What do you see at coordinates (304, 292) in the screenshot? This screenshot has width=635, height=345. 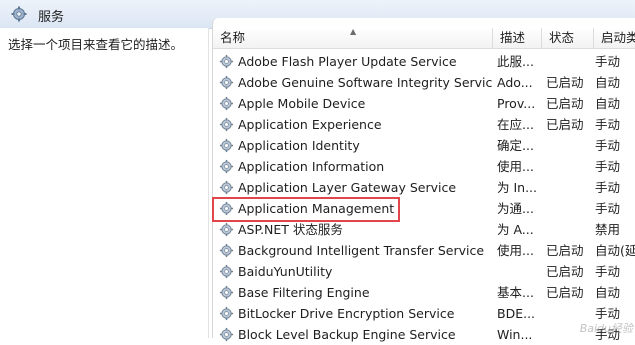 I see `service-name: Base Filtering Engine` at bounding box center [304, 292].